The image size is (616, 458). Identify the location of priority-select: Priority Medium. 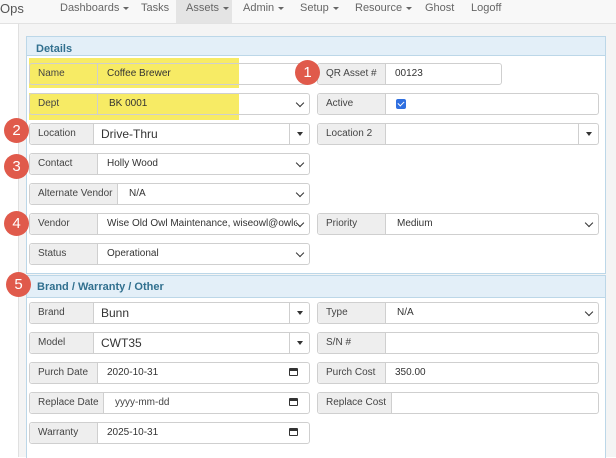
(458, 224).